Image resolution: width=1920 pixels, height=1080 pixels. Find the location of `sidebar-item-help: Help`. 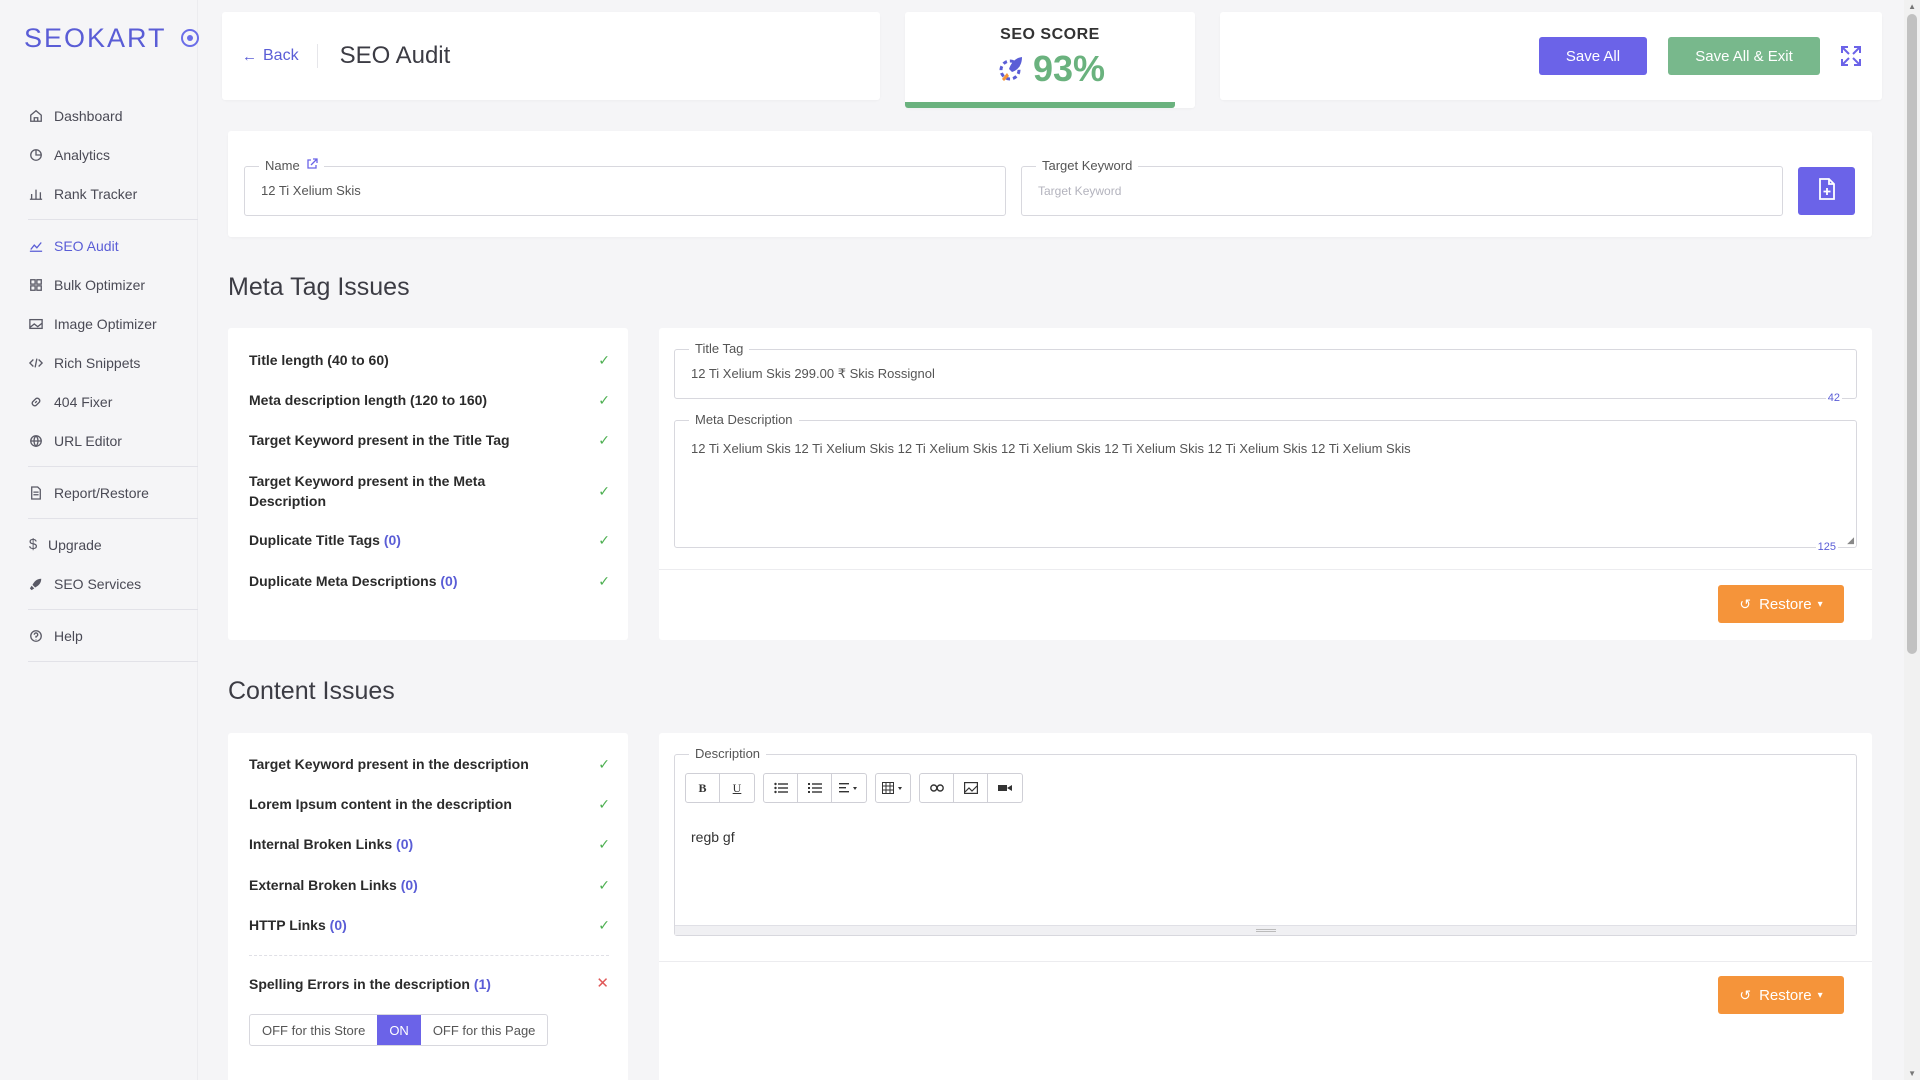

sidebar-item-help: Help is located at coordinates (113, 635).